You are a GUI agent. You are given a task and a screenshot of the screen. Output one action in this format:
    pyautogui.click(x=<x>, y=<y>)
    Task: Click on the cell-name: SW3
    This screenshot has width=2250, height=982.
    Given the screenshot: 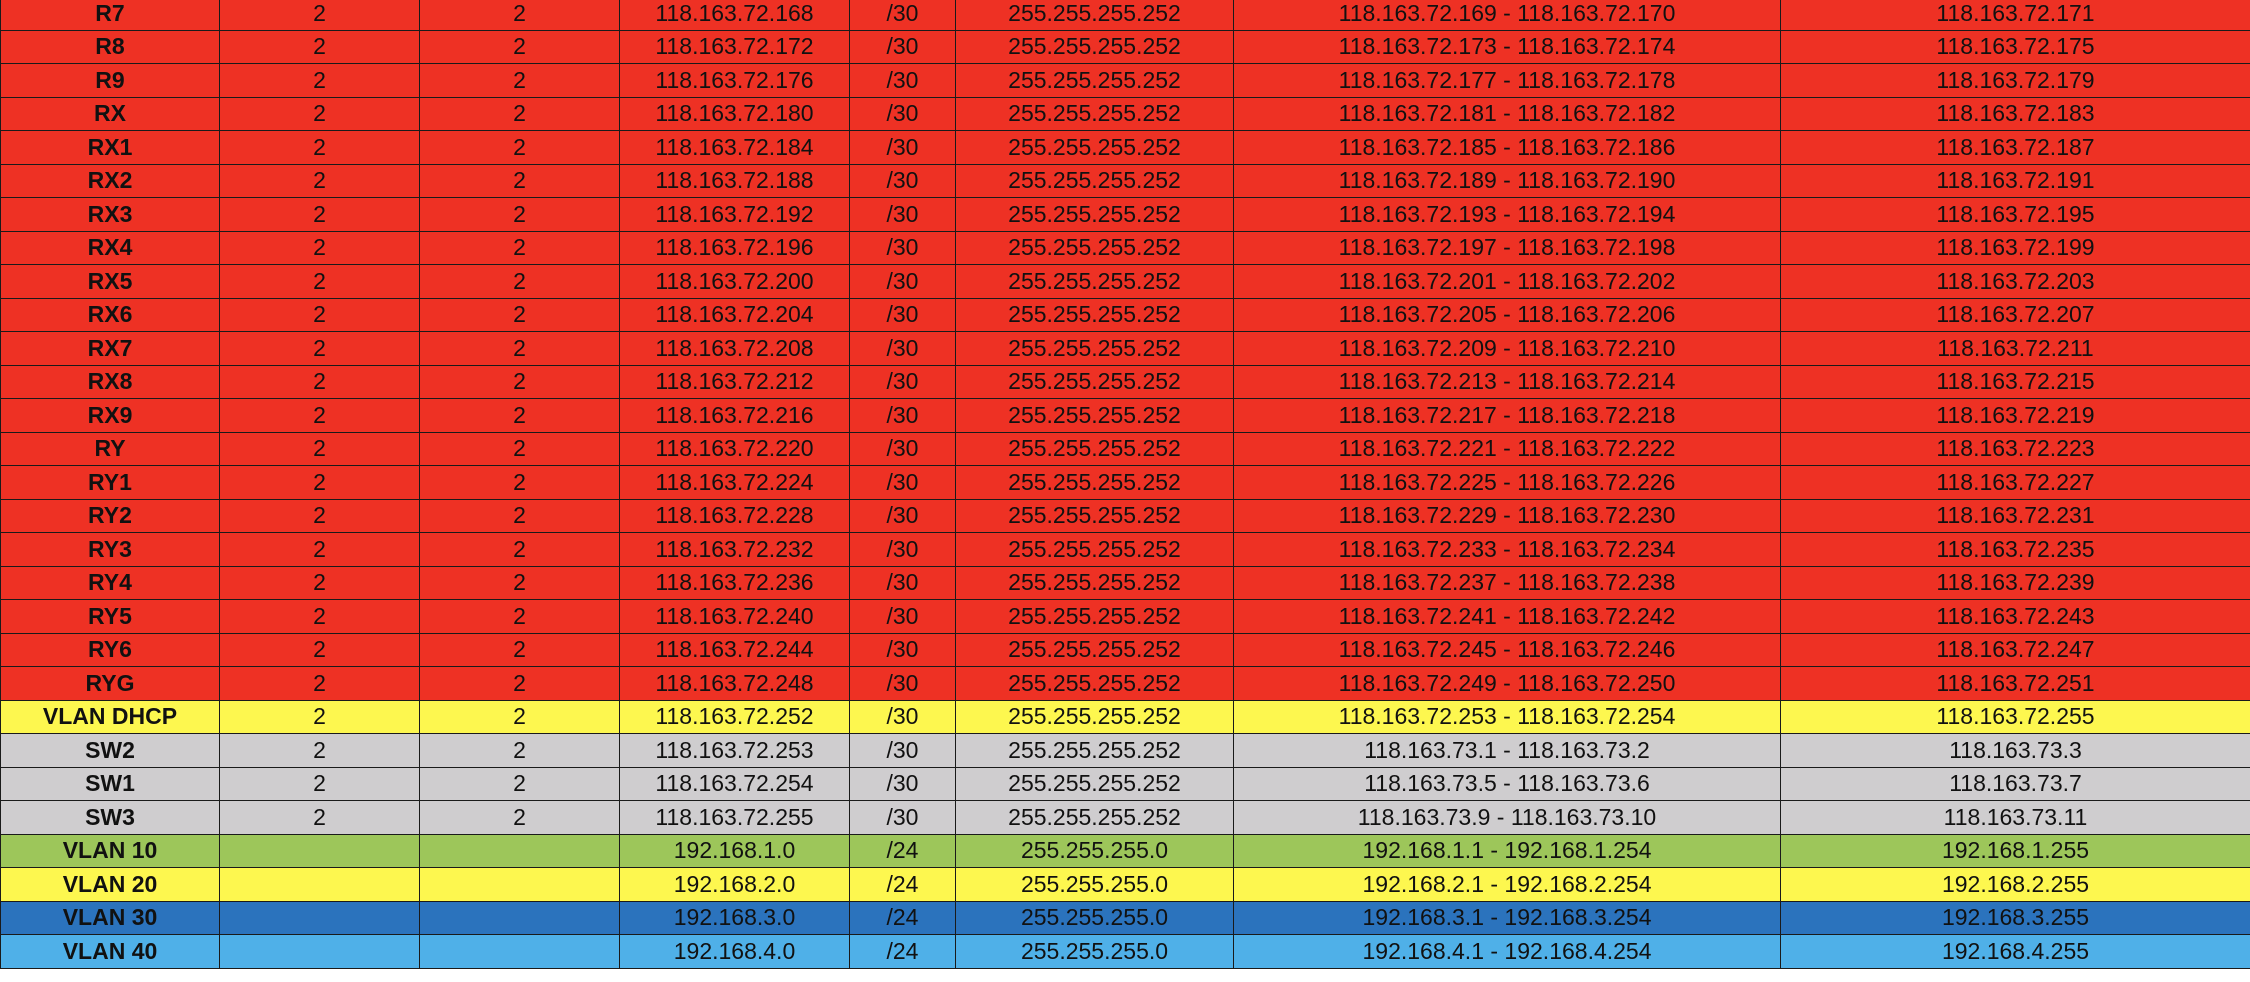 What is the action you would take?
    pyautogui.click(x=110, y=817)
    